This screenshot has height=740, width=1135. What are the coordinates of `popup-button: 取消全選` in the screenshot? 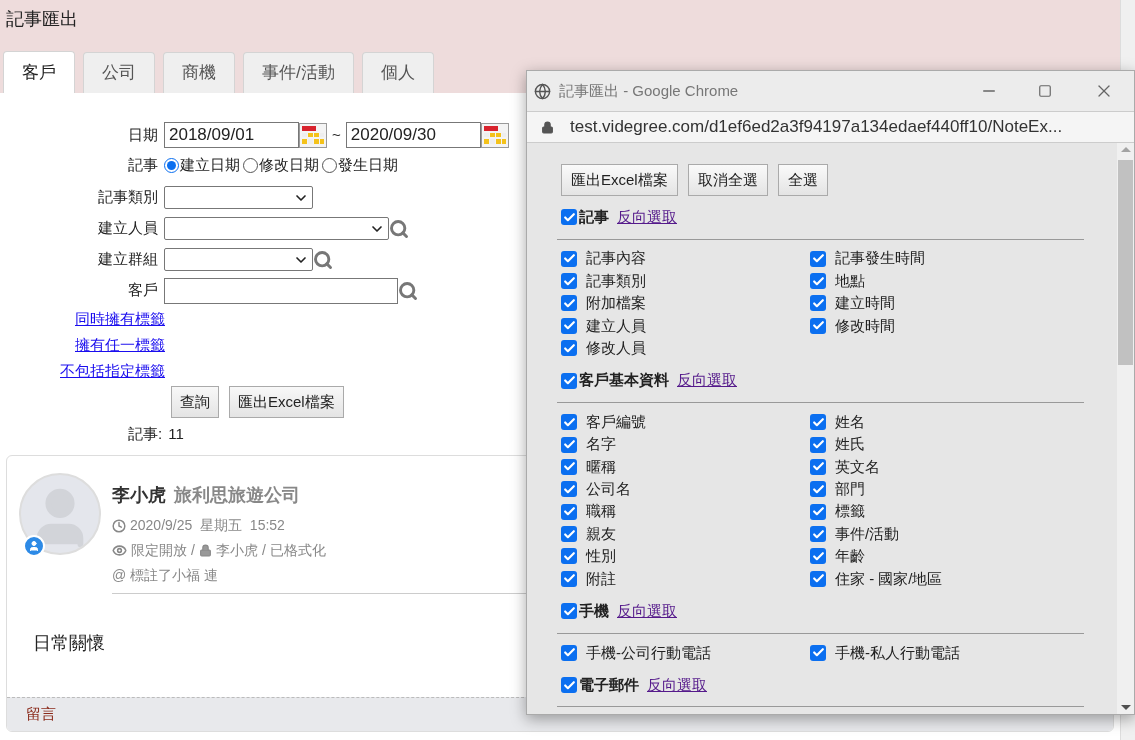 It's located at (727, 180).